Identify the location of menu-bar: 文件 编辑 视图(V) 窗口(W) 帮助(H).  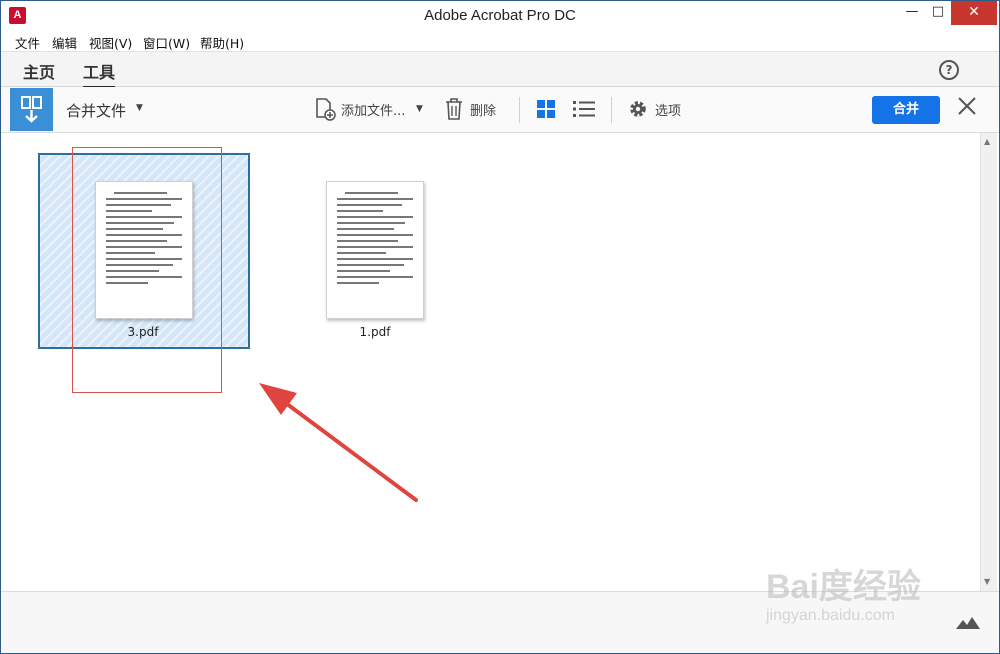
(500, 41).